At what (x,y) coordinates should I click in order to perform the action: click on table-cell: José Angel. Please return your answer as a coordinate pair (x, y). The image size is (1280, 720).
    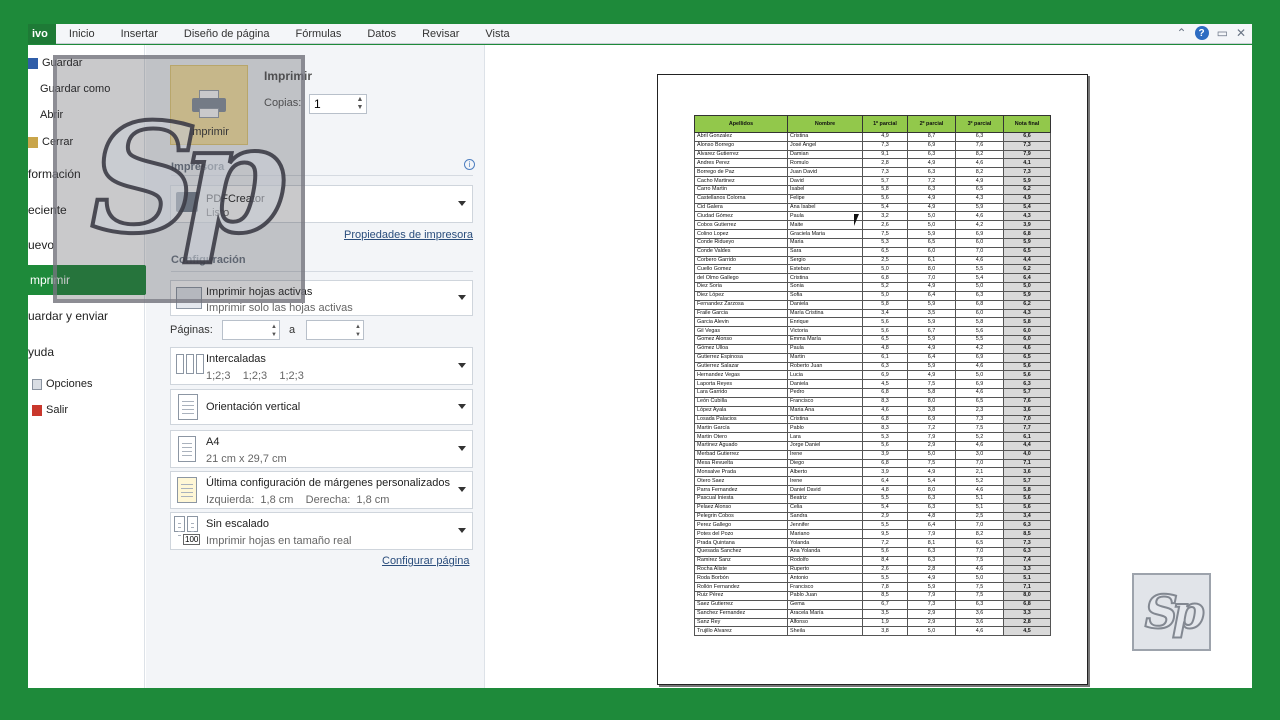
    Looking at the image, I should click on (825, 145).